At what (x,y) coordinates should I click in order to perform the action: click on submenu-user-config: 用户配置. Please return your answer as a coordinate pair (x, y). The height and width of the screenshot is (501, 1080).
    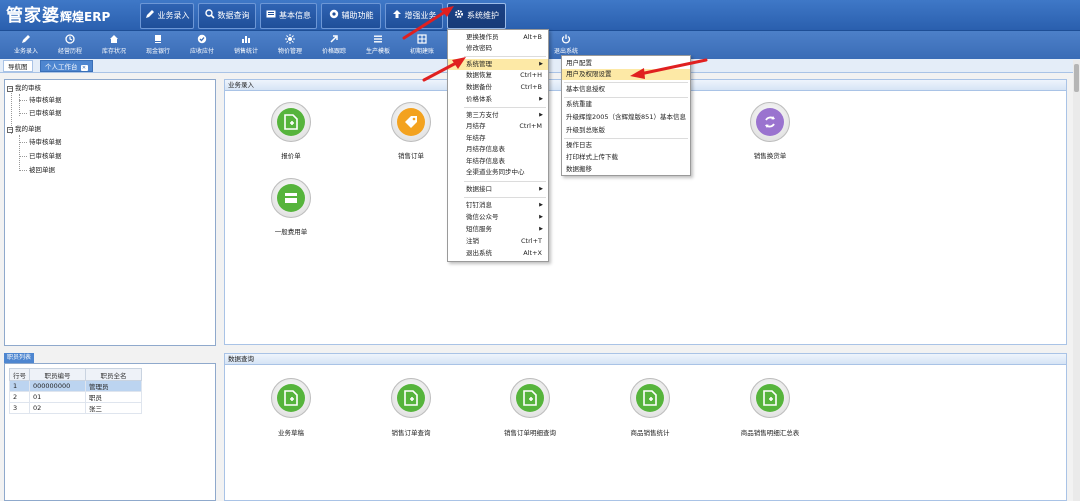
    Looking at the image, I should click on (626, 63).